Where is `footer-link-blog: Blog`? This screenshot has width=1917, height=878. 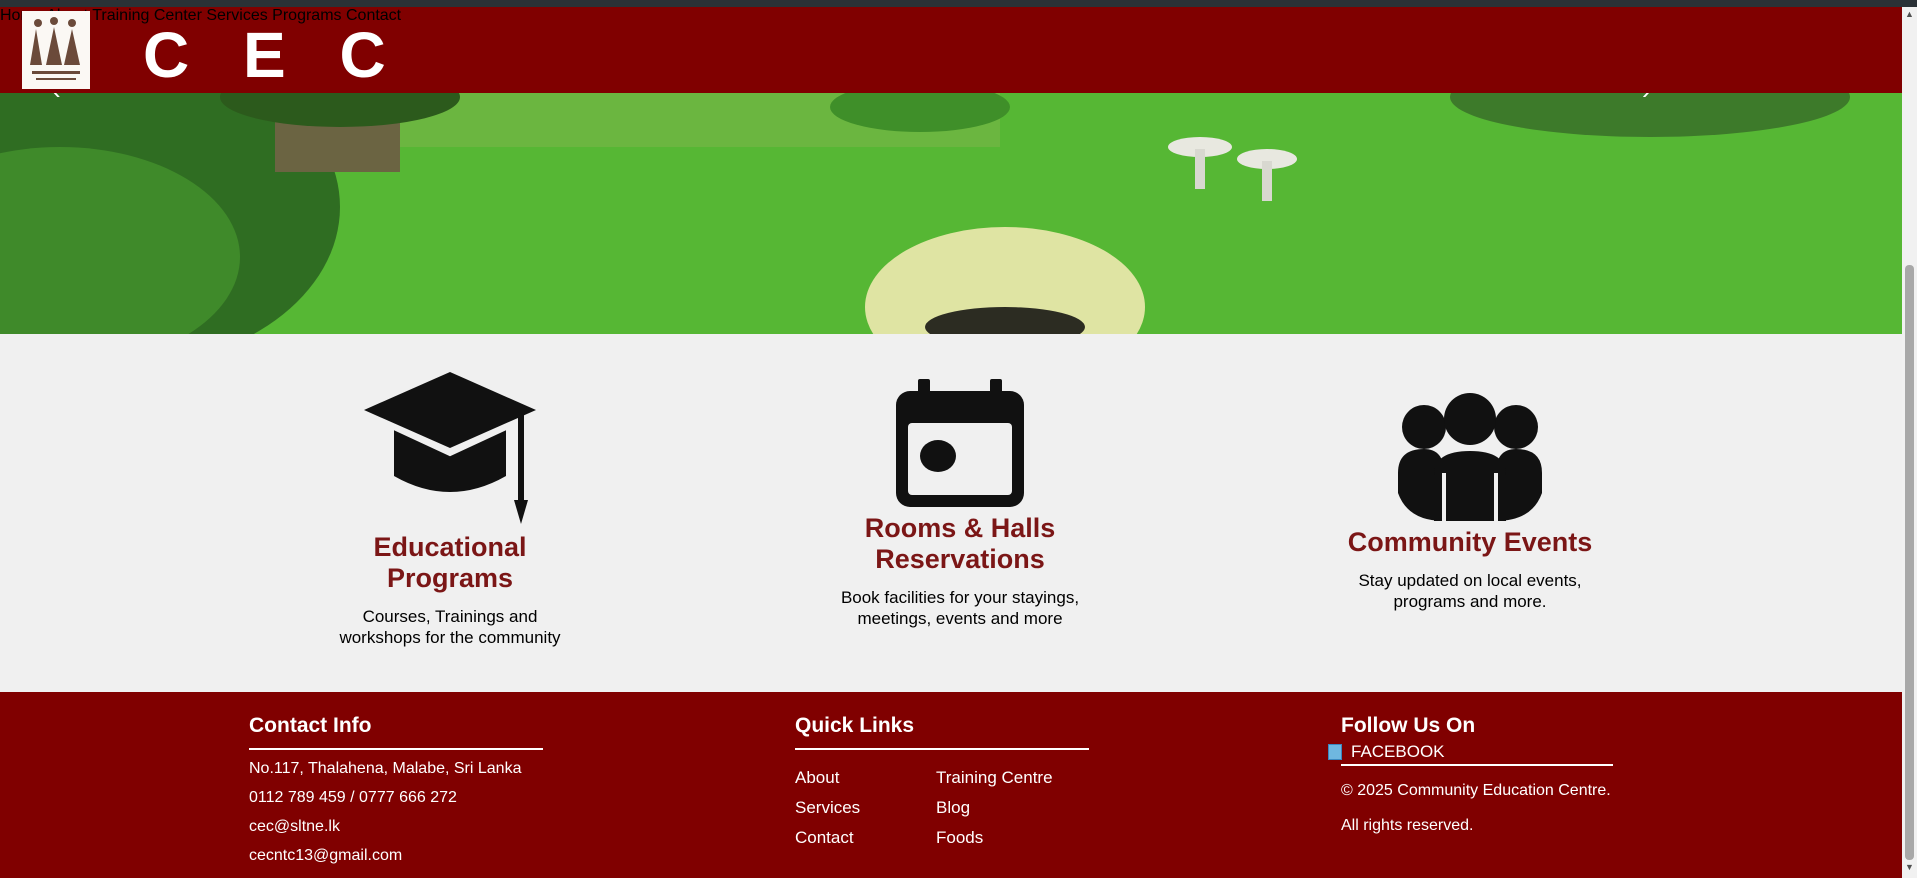
footer-link-blog: Blog is located at coordinates (953, 808).